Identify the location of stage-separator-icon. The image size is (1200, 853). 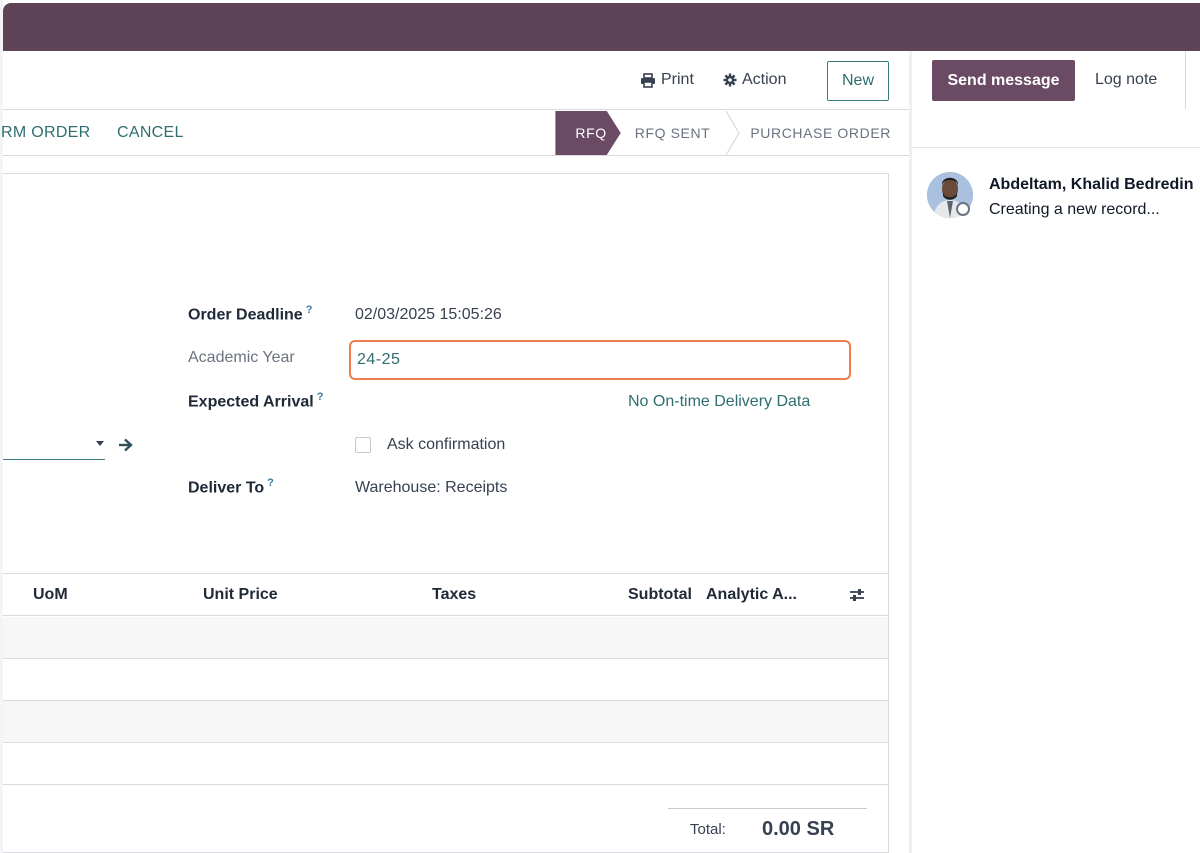
(732, 133).